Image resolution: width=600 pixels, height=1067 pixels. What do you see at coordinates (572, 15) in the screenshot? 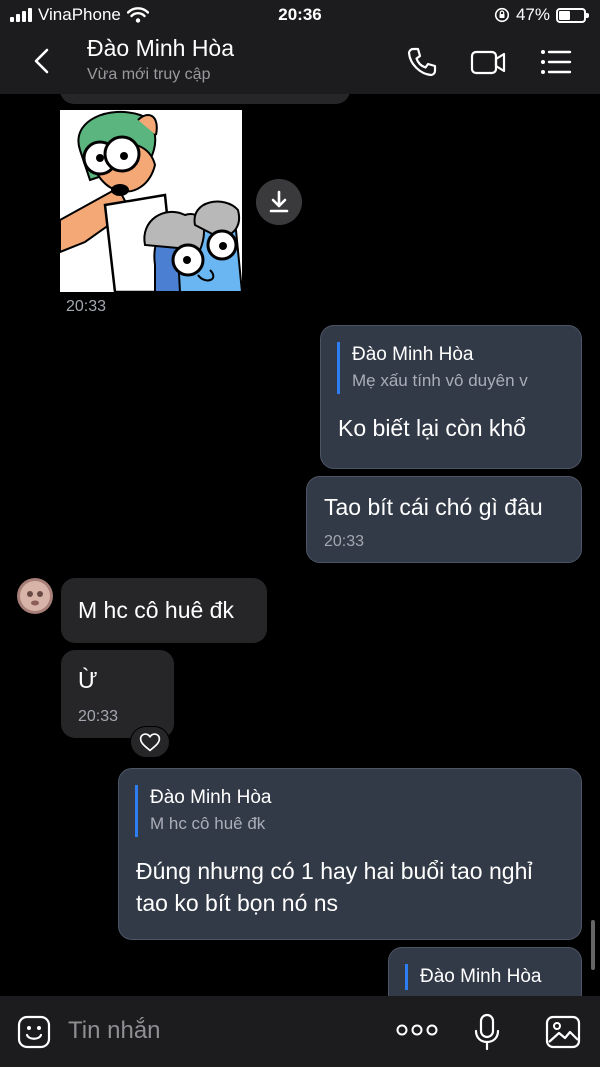
I see `battery-icon` at bounding box center [572, 15].